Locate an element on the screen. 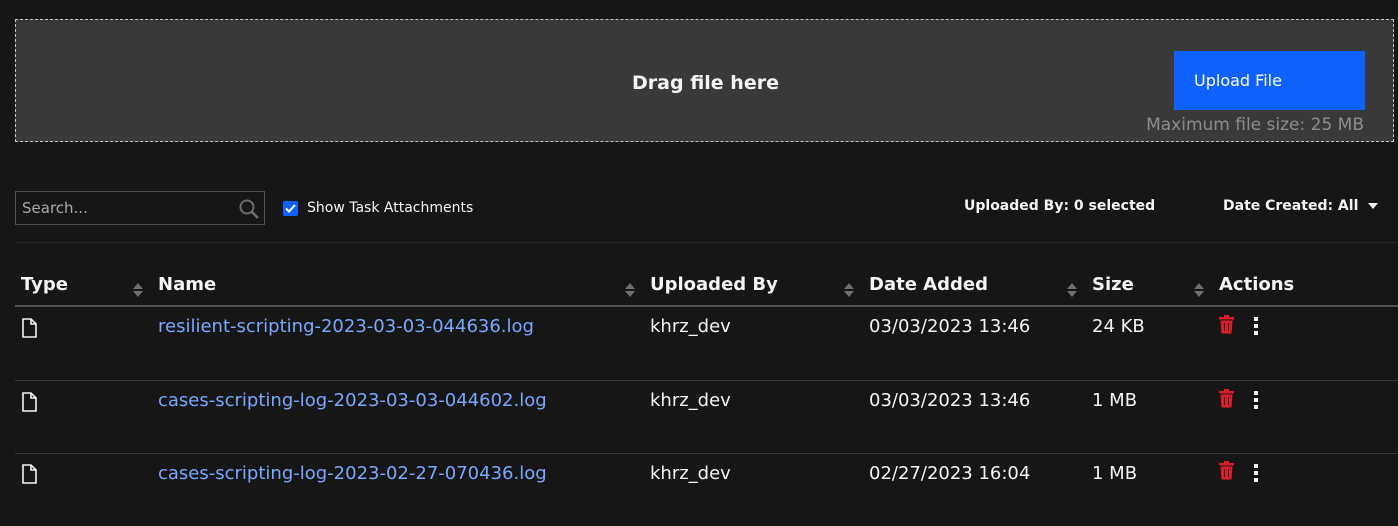  search-box is located at coordinates (140, 208).